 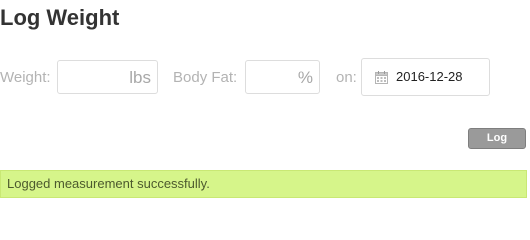 What do you see at coordinates (25, 77) in the screenshot?
I see `weight-label: Weight:` at bounding box center [25, 77].